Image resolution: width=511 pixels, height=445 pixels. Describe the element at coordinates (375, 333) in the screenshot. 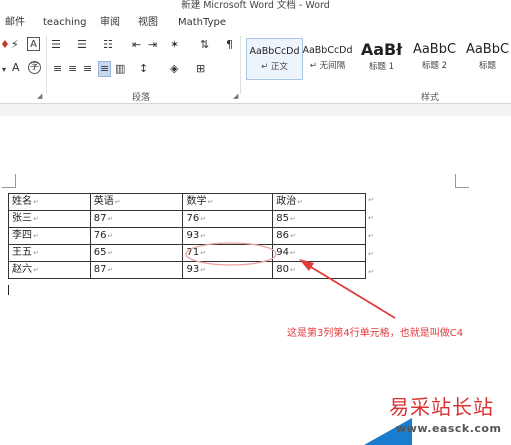

I see `annotation-text: 这是第3列第4行单元格，也就是叫做C4` at that location.